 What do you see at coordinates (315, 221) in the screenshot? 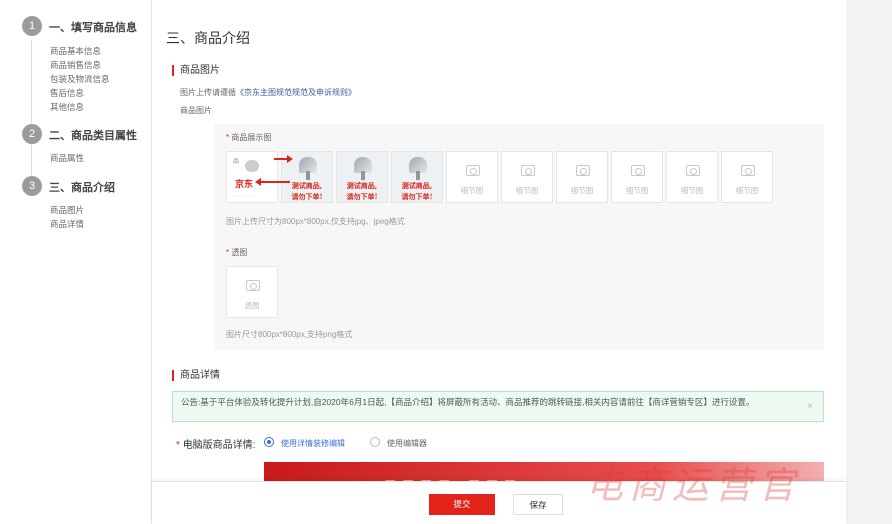
I see `display-images-hint: 图片上传尺寸为800px*800px,仅支持jpg、jpeg格式` at bounding box center [315, 221].